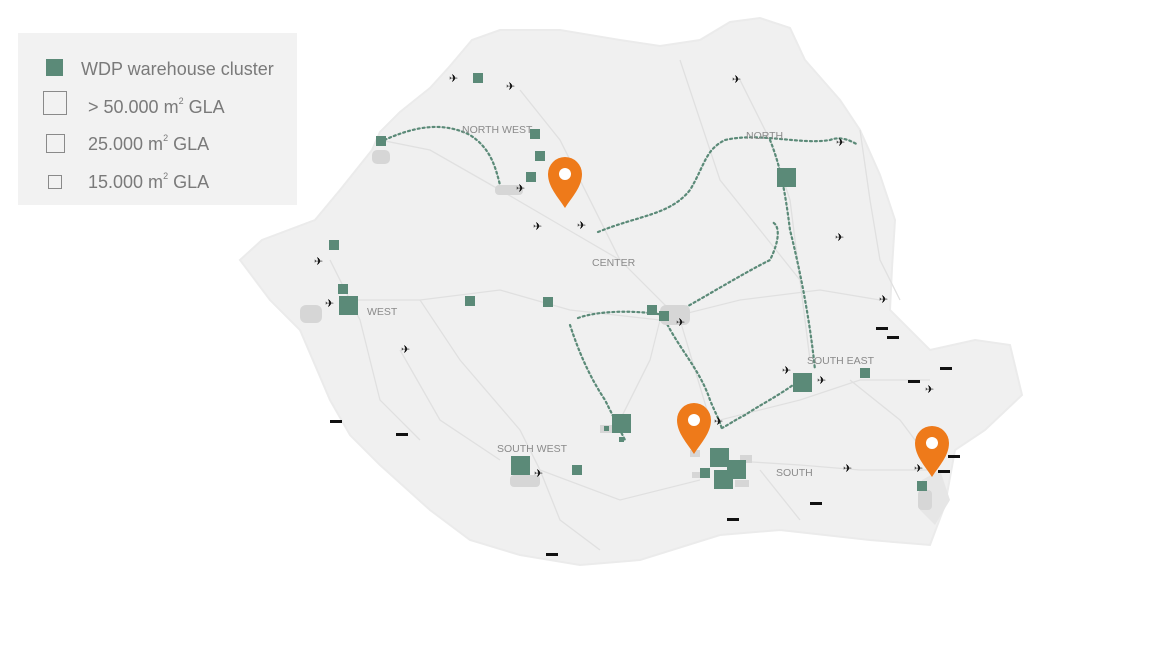  I want to click on size-50k-swatch, so click(55, 103).